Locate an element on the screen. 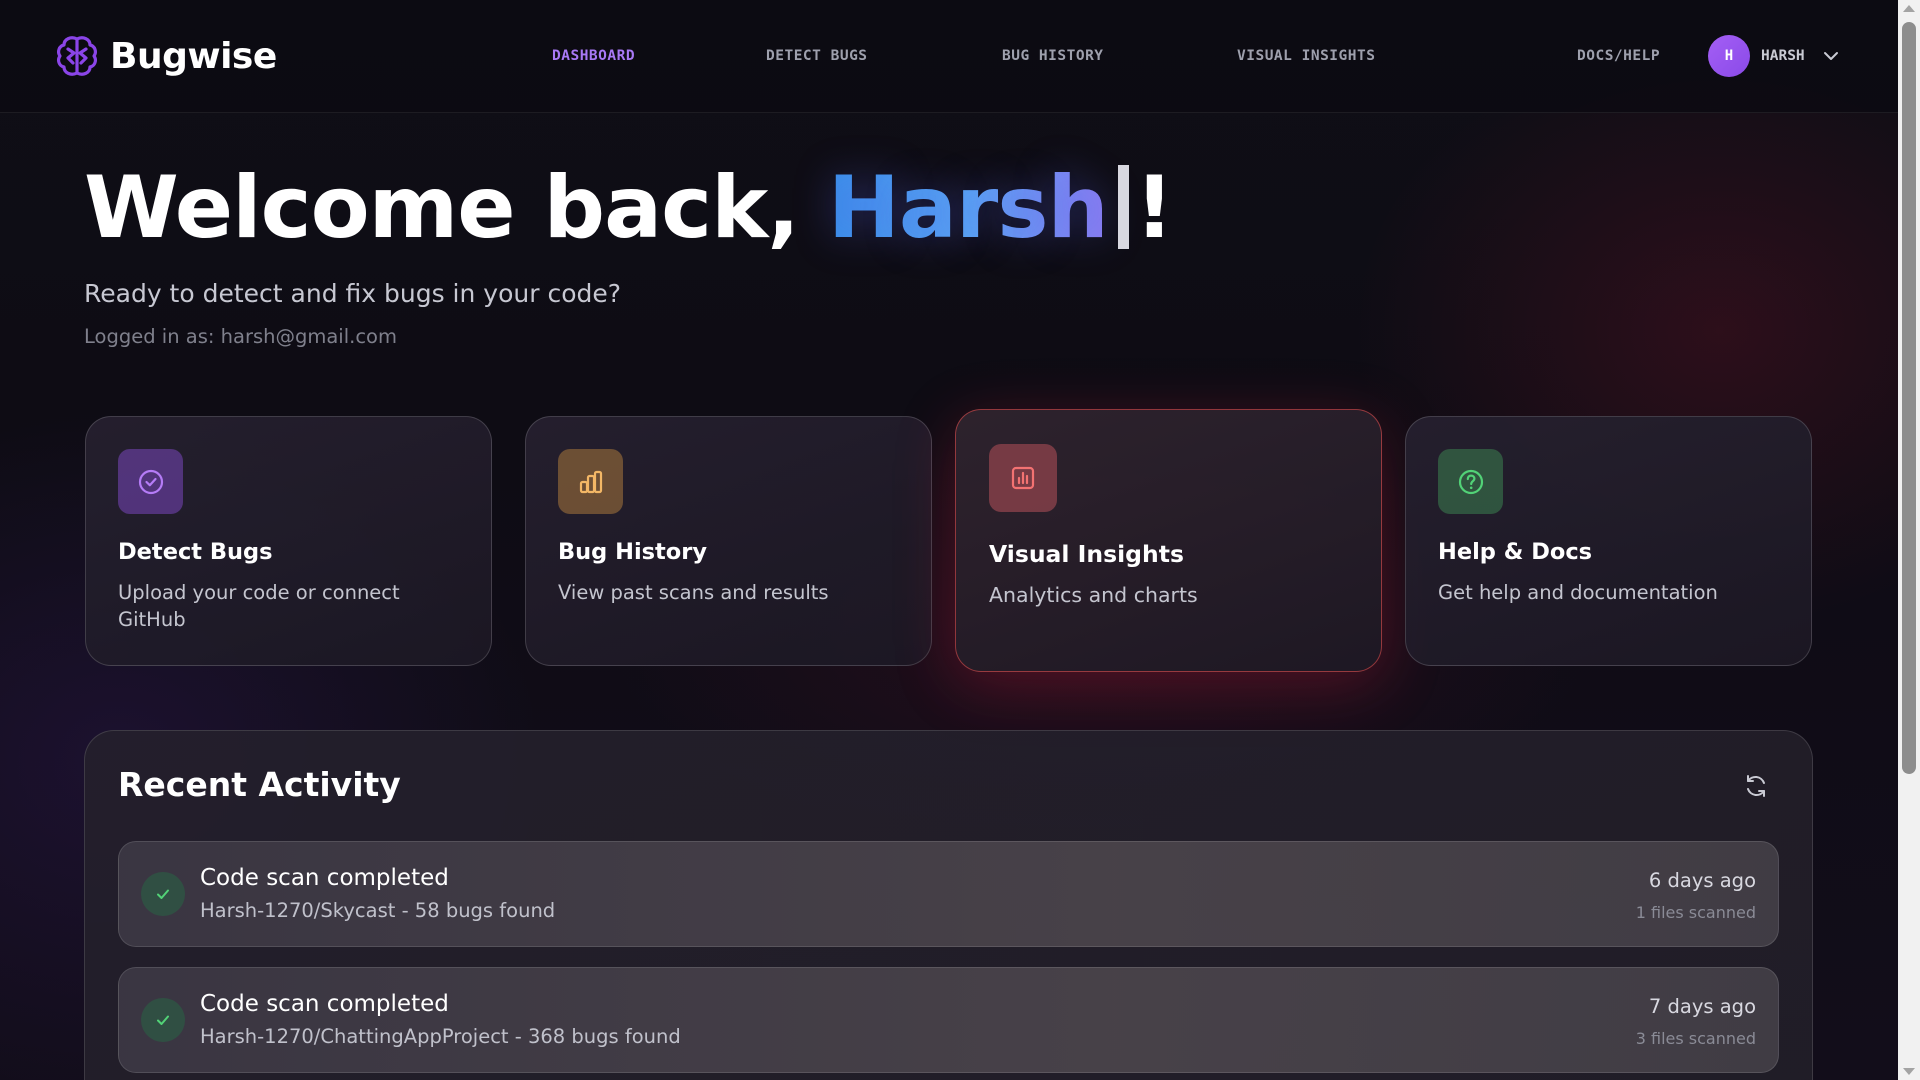  greeting-text: Welcome back, is located at coordinates (456, 208).